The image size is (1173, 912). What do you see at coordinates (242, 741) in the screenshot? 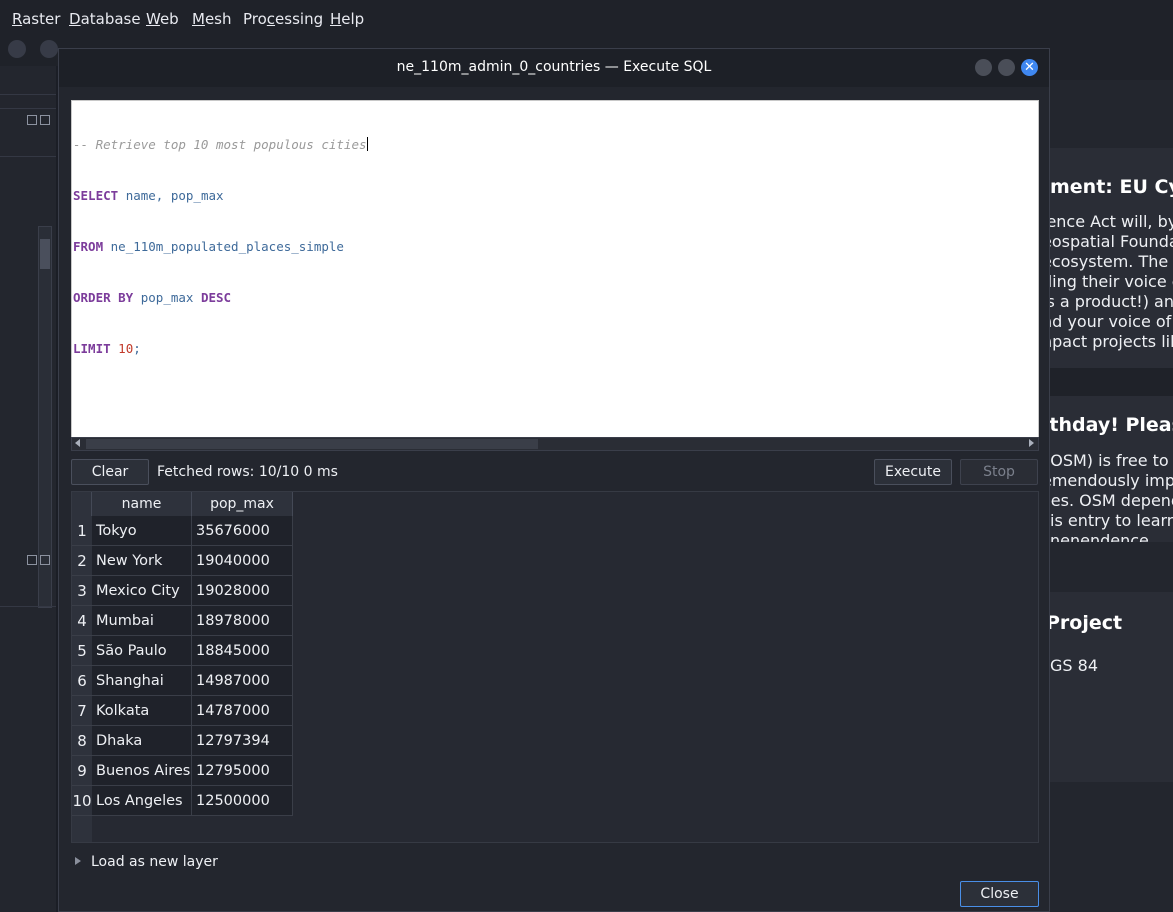
I see `cell-pop-max: 12797394` at bounding box center [242, 741].